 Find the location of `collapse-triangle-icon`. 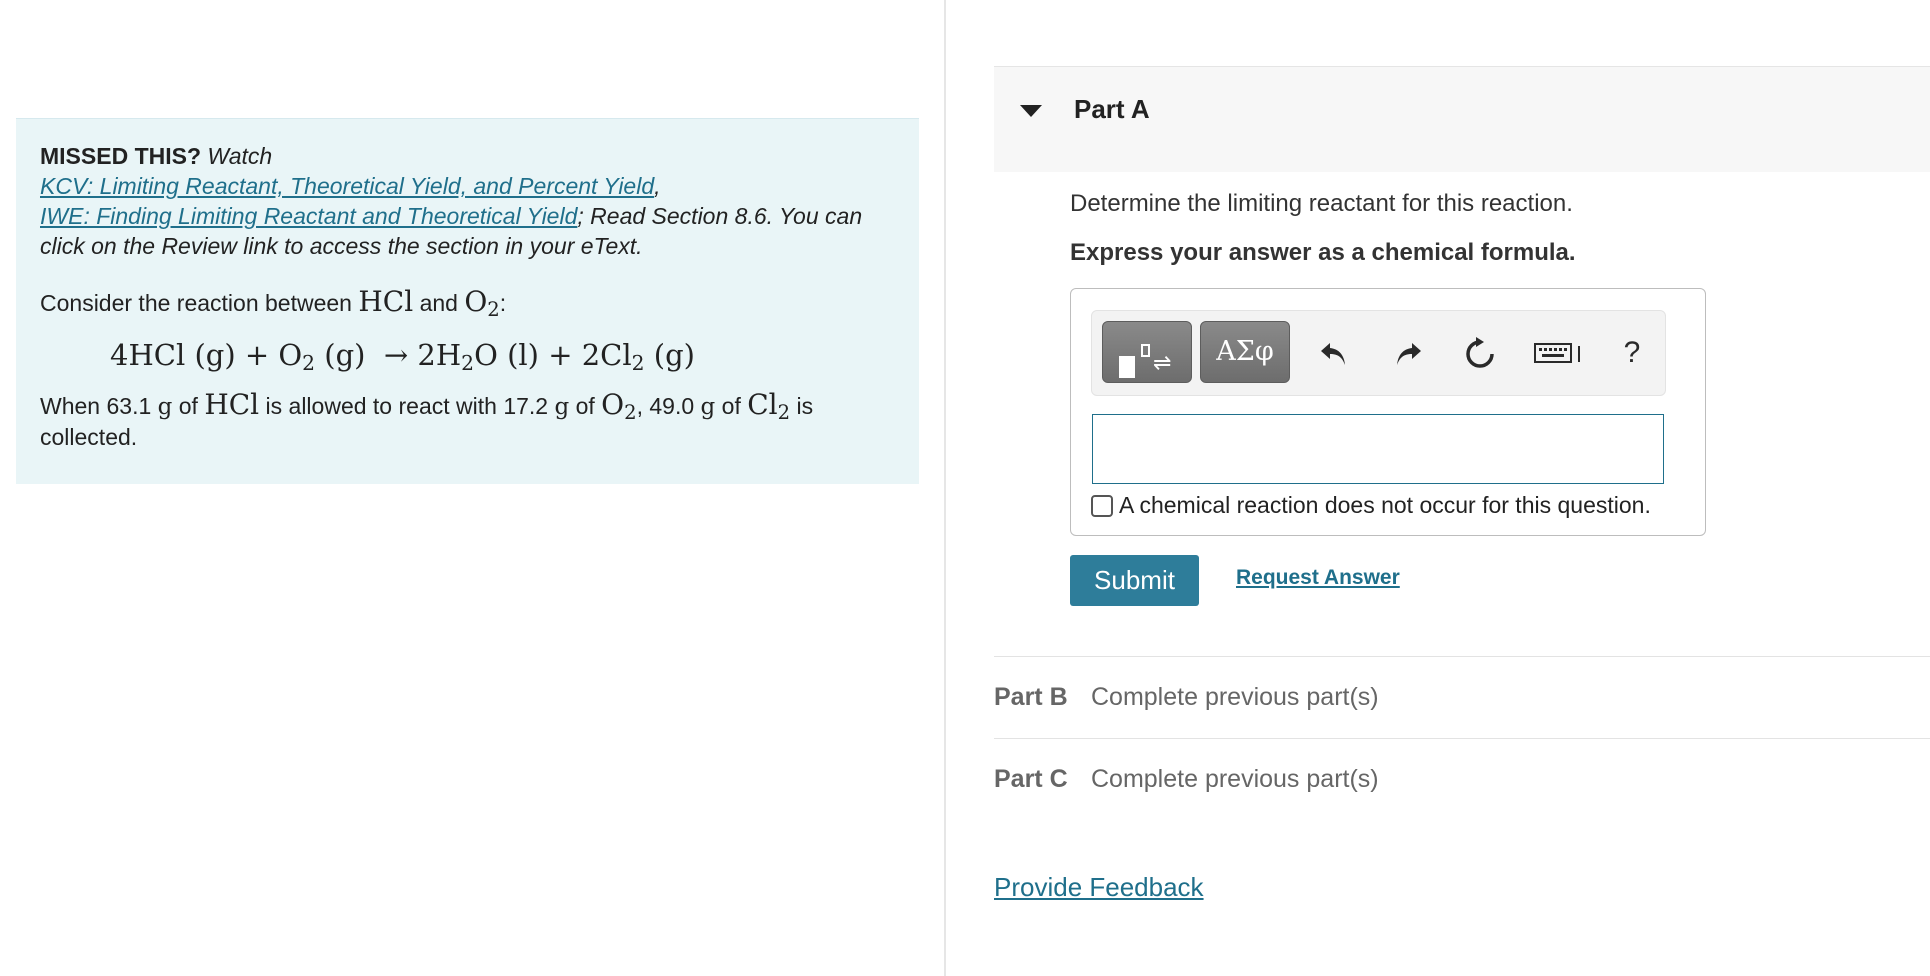

collapse-triangle-icon is located at coordinates (1031, 111).